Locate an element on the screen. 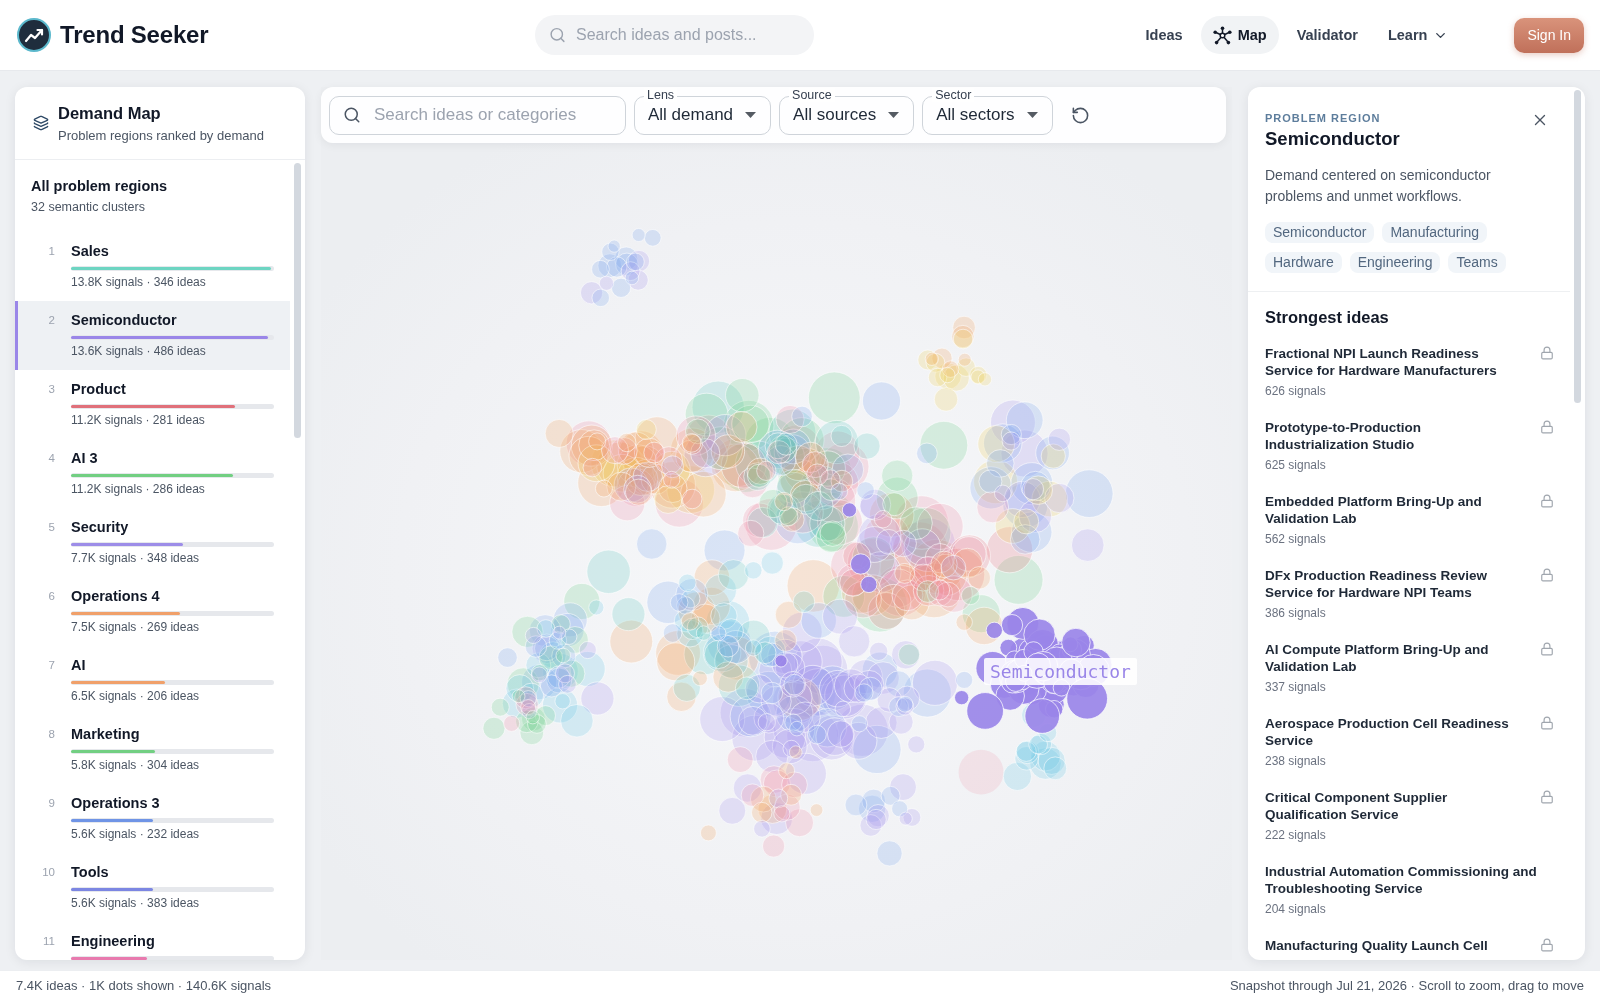  idea-title: Critical Component Supplier Qualification Service is located at coordinates (1389, 806).